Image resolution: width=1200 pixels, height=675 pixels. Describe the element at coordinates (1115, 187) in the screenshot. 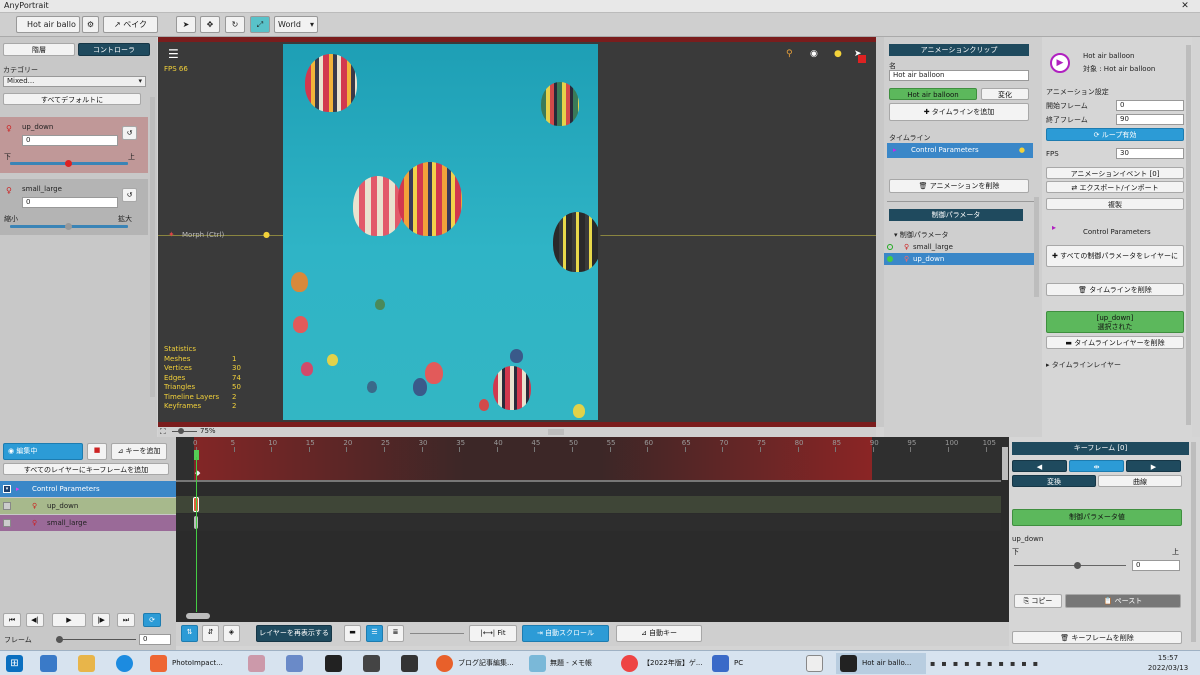

I see `export-import-button: ⇄ エクスポート/インポート` at that location.